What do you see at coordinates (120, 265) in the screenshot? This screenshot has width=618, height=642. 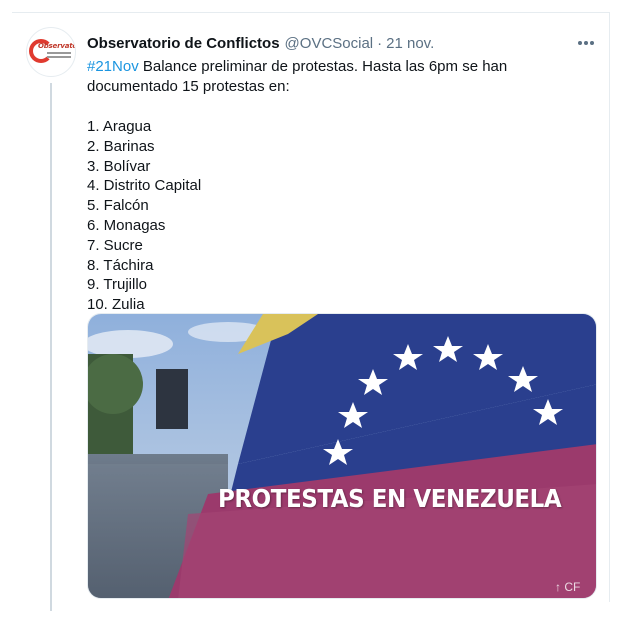 I see `list-item: 8. Táchira` at bounding box center [120, 265].